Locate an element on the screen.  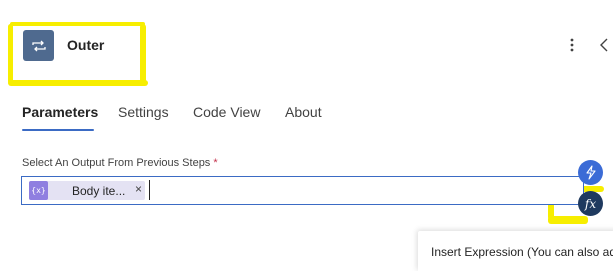
lightning-icon is located at coordinates (590, 172).